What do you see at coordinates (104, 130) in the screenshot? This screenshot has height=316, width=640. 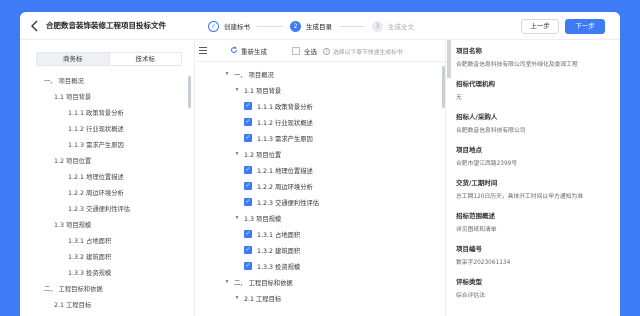 I see `outline-item: 1.1.2 行业现状概述` at bounding box center [104, 130].